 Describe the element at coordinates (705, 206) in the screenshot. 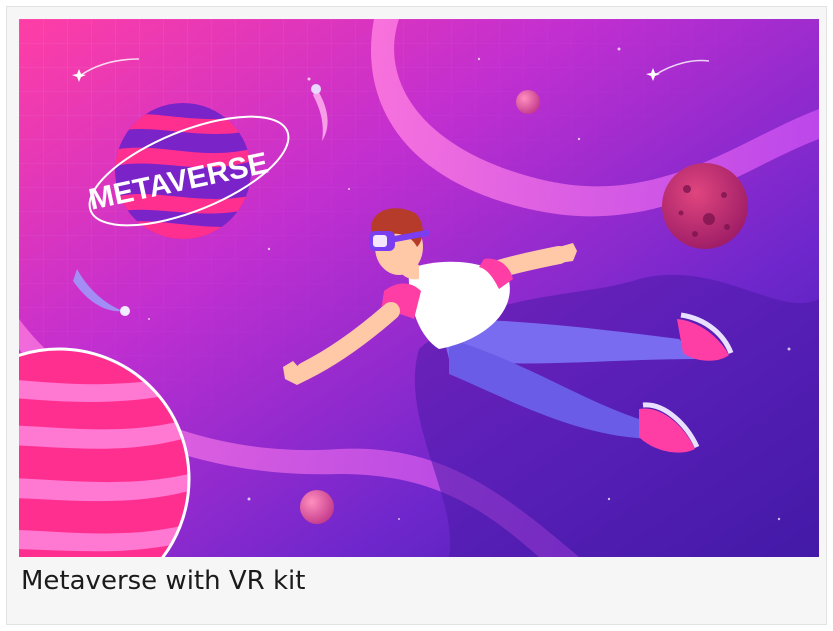

I see `planet-icon` at that location.